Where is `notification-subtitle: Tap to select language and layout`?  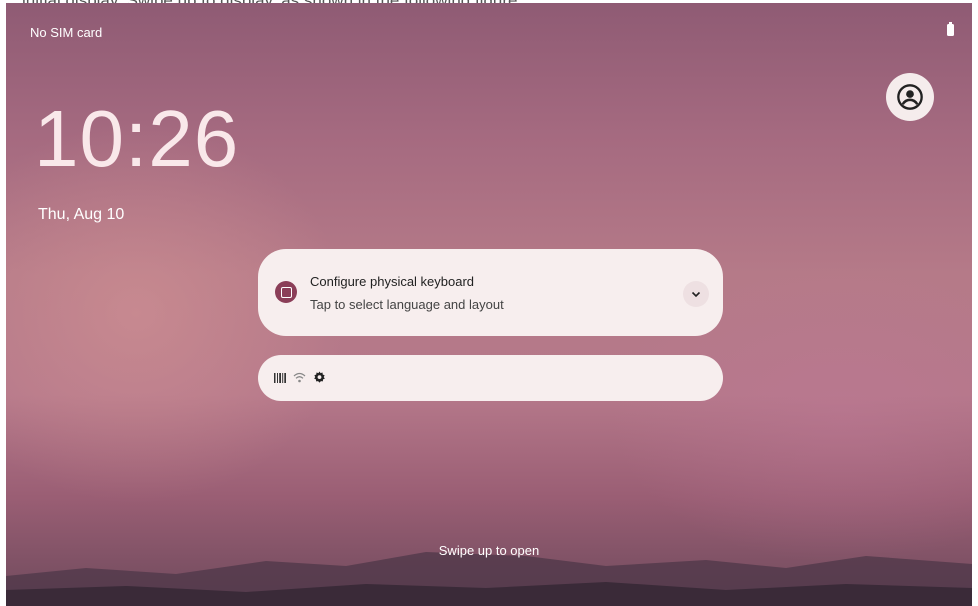 notification-subtitle: Tap to select language and layout is located at coordinates (407, 304).